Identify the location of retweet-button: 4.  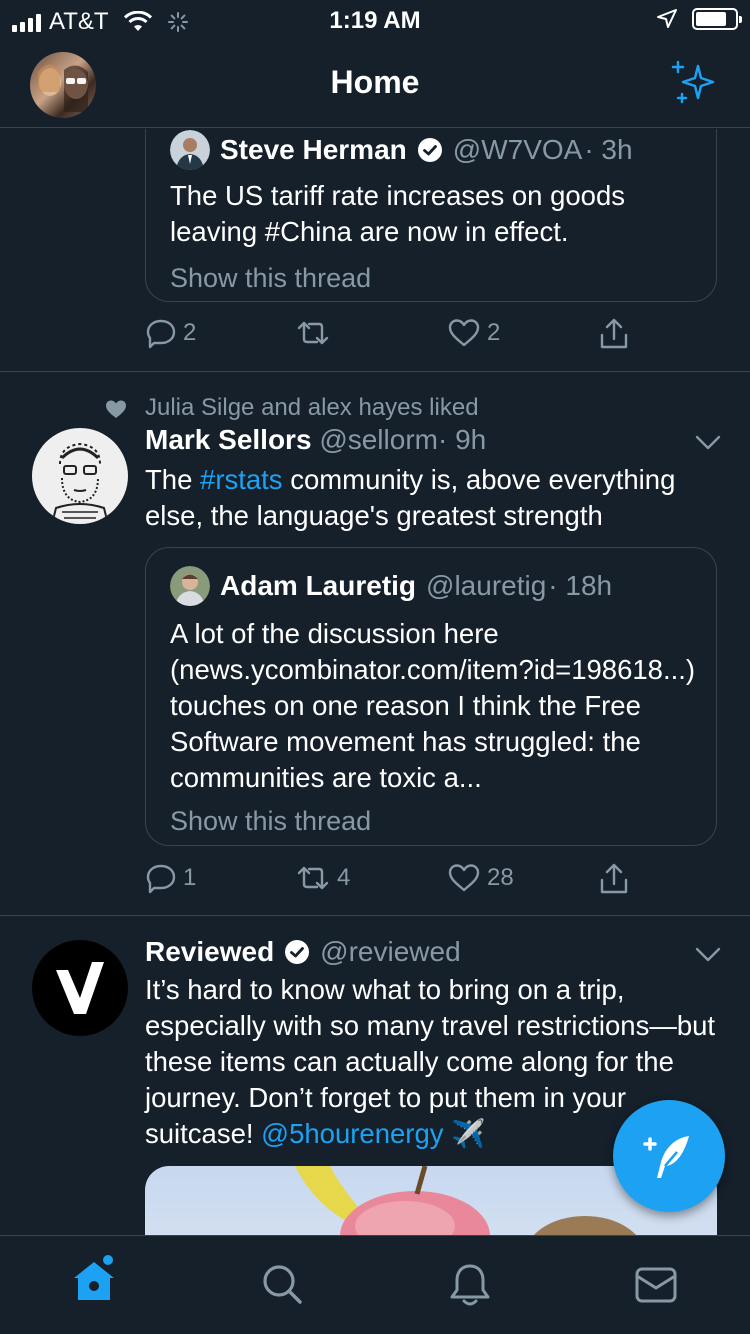
(322, 878).